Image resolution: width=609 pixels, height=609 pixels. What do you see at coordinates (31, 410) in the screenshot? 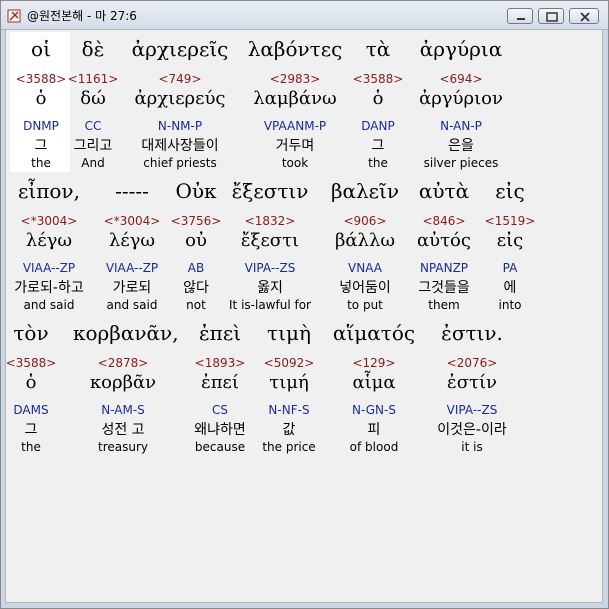
I see `morphology-code: DAMS` at bounding box center [31, 410].